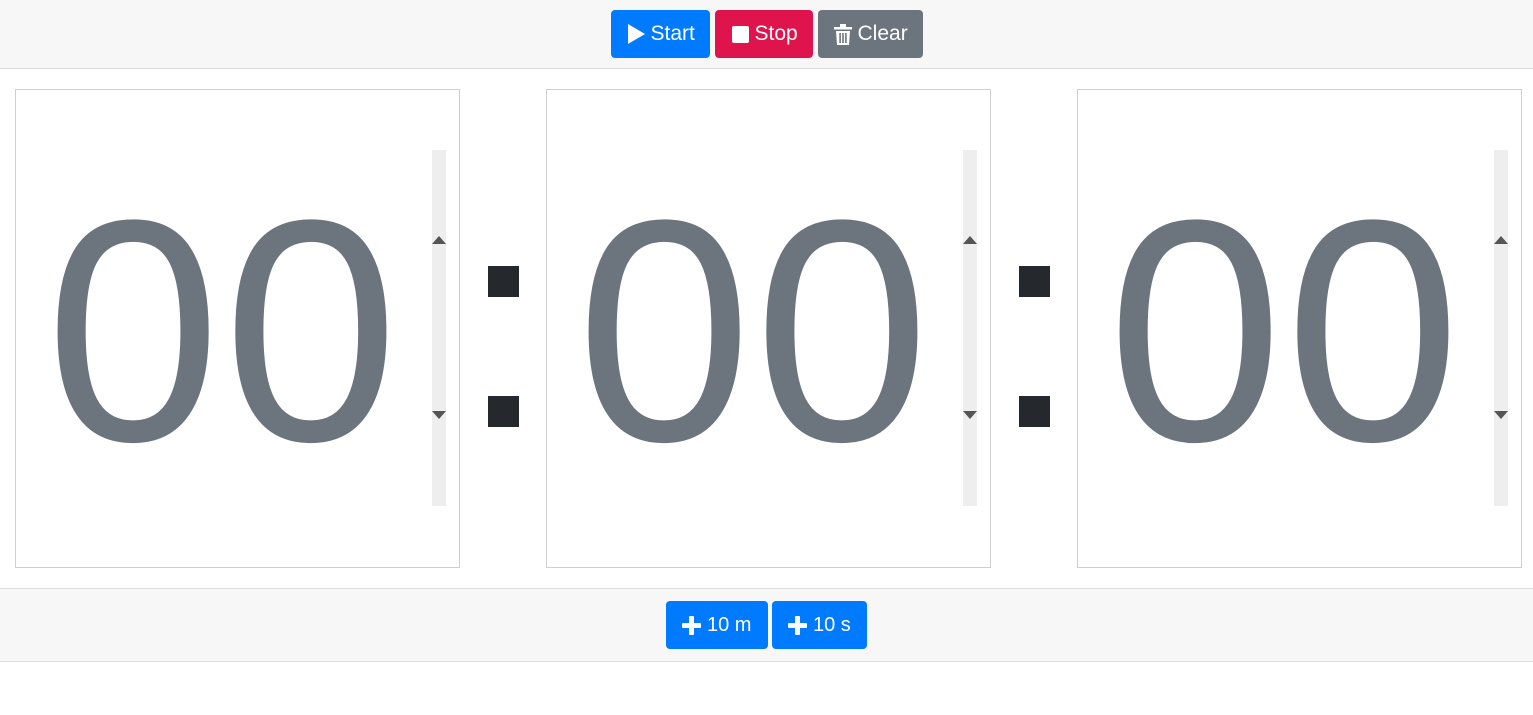 The height and width of the screenshot is (715, 1533). What do you see at coordinates (636, 34) in the screenshot?
I see `play-icon` at bounding box center [636, 34].